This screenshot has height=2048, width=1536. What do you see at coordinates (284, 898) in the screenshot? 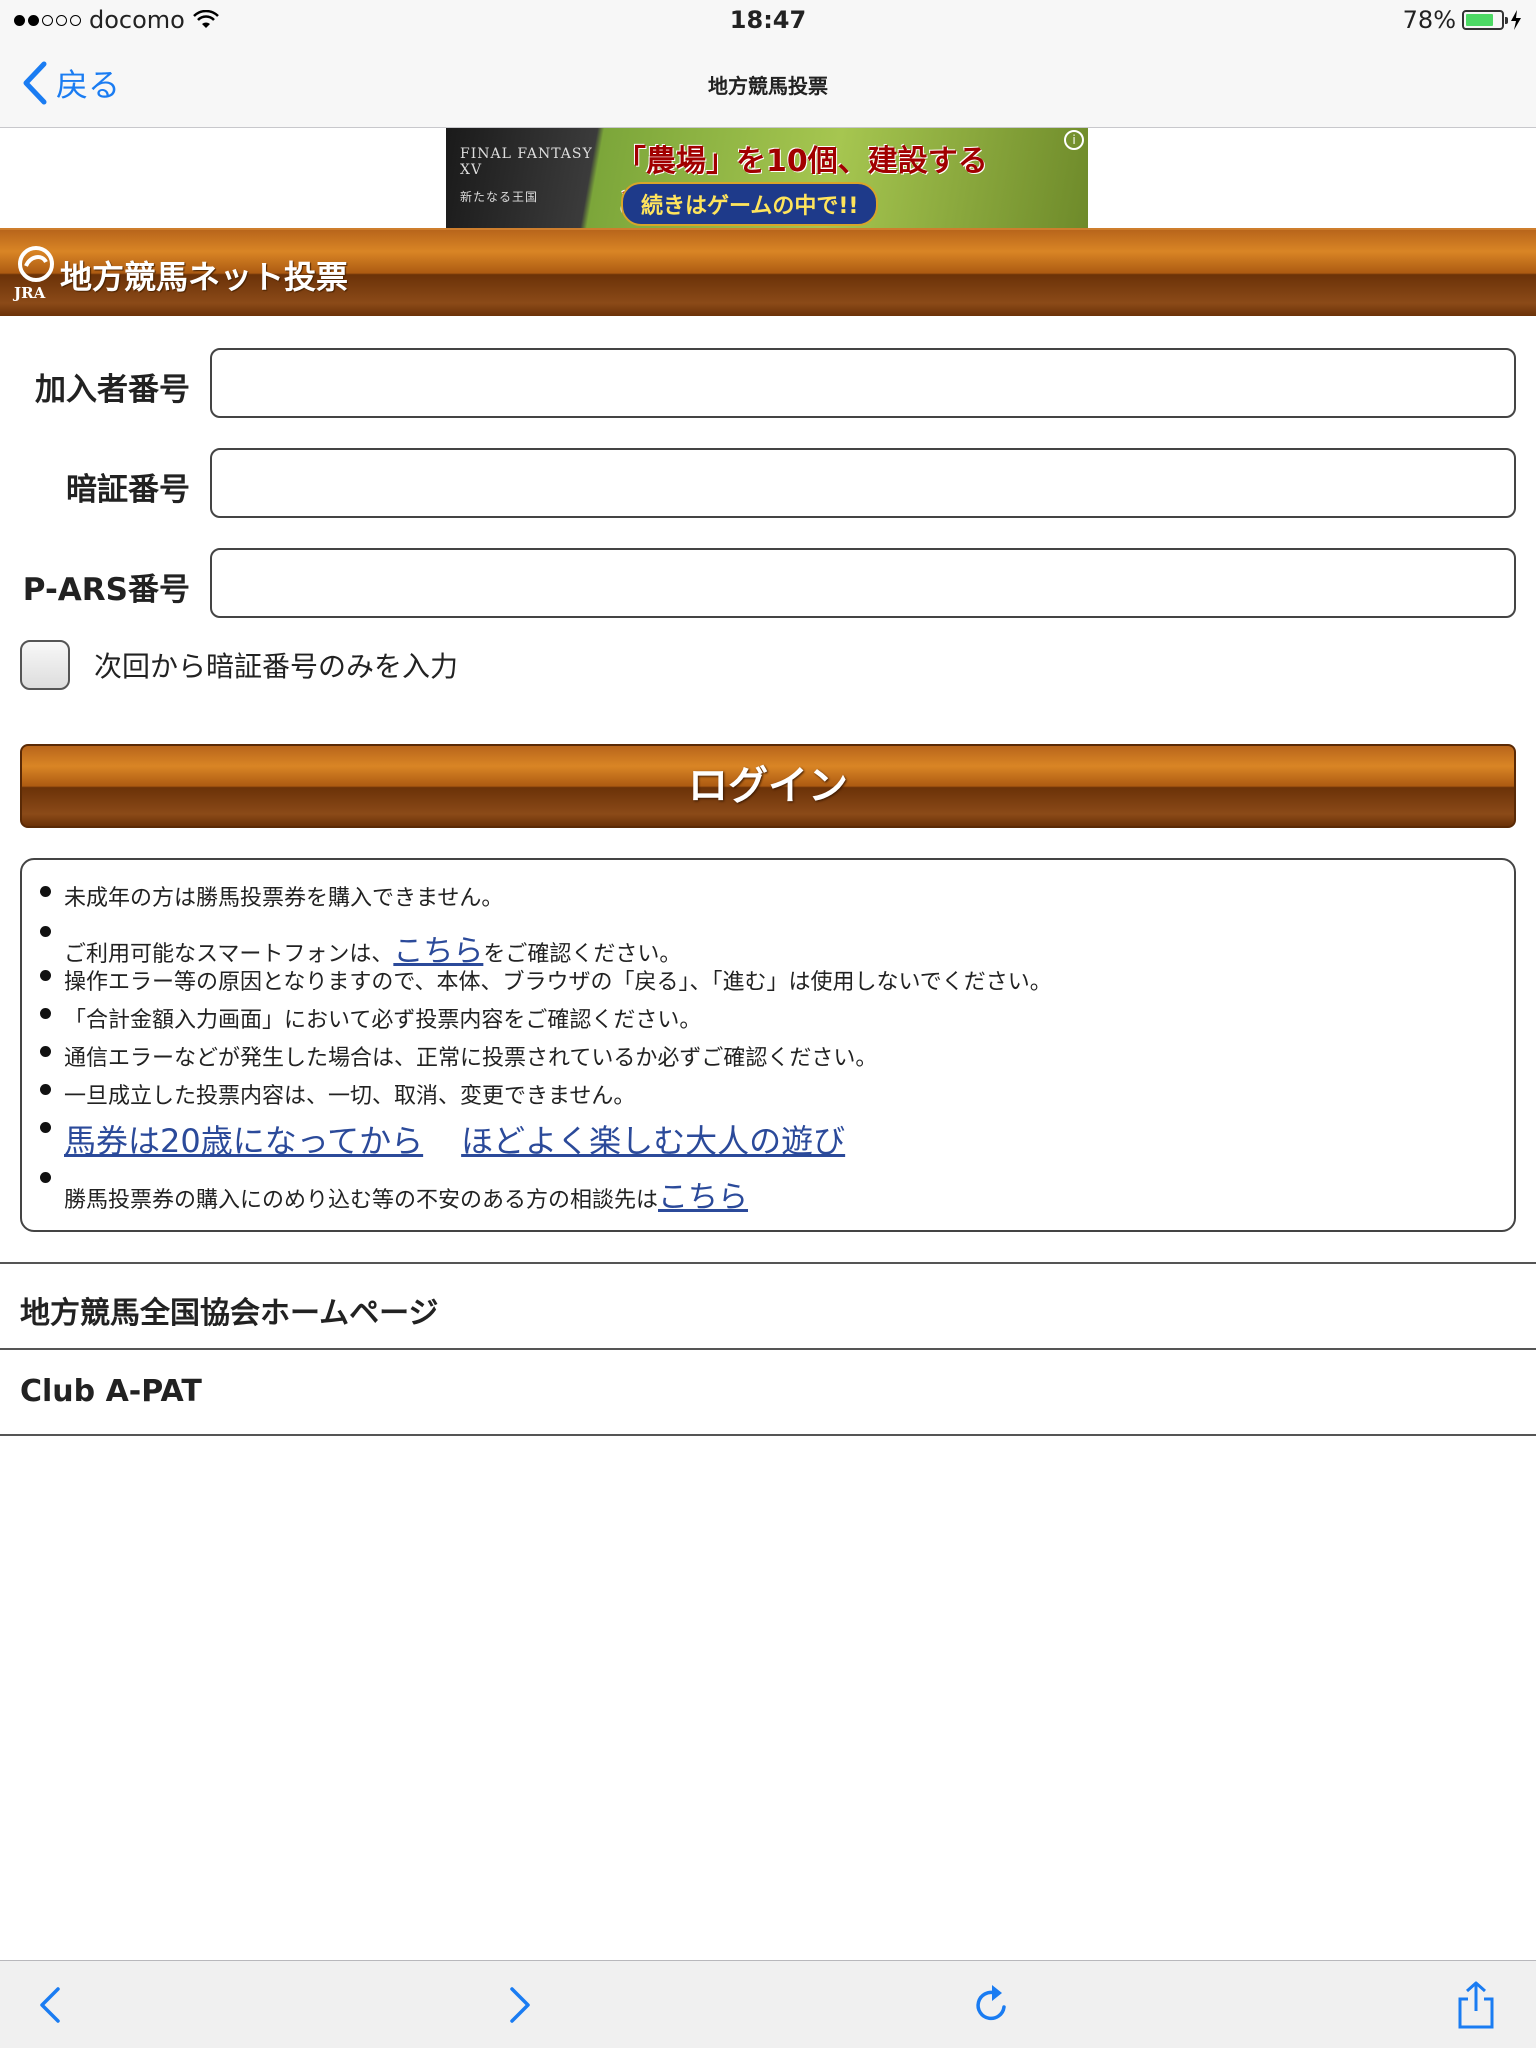
I see `notice-text: 未成年の方は勝馬投票券を購入できません。` at bounding box center [284, 898].